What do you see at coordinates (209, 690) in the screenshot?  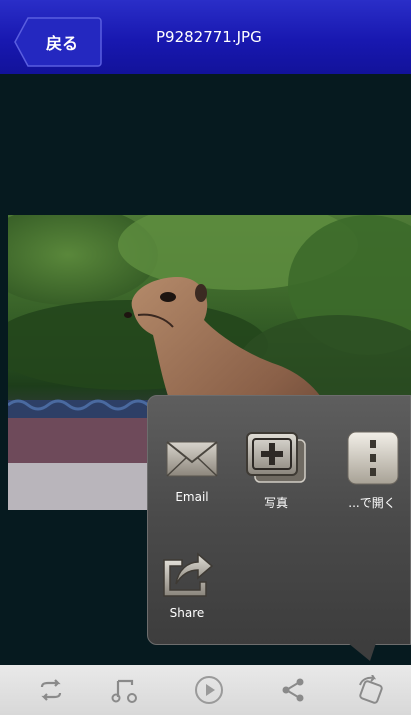 I see `play-icon` at bounding box center [209, 690].